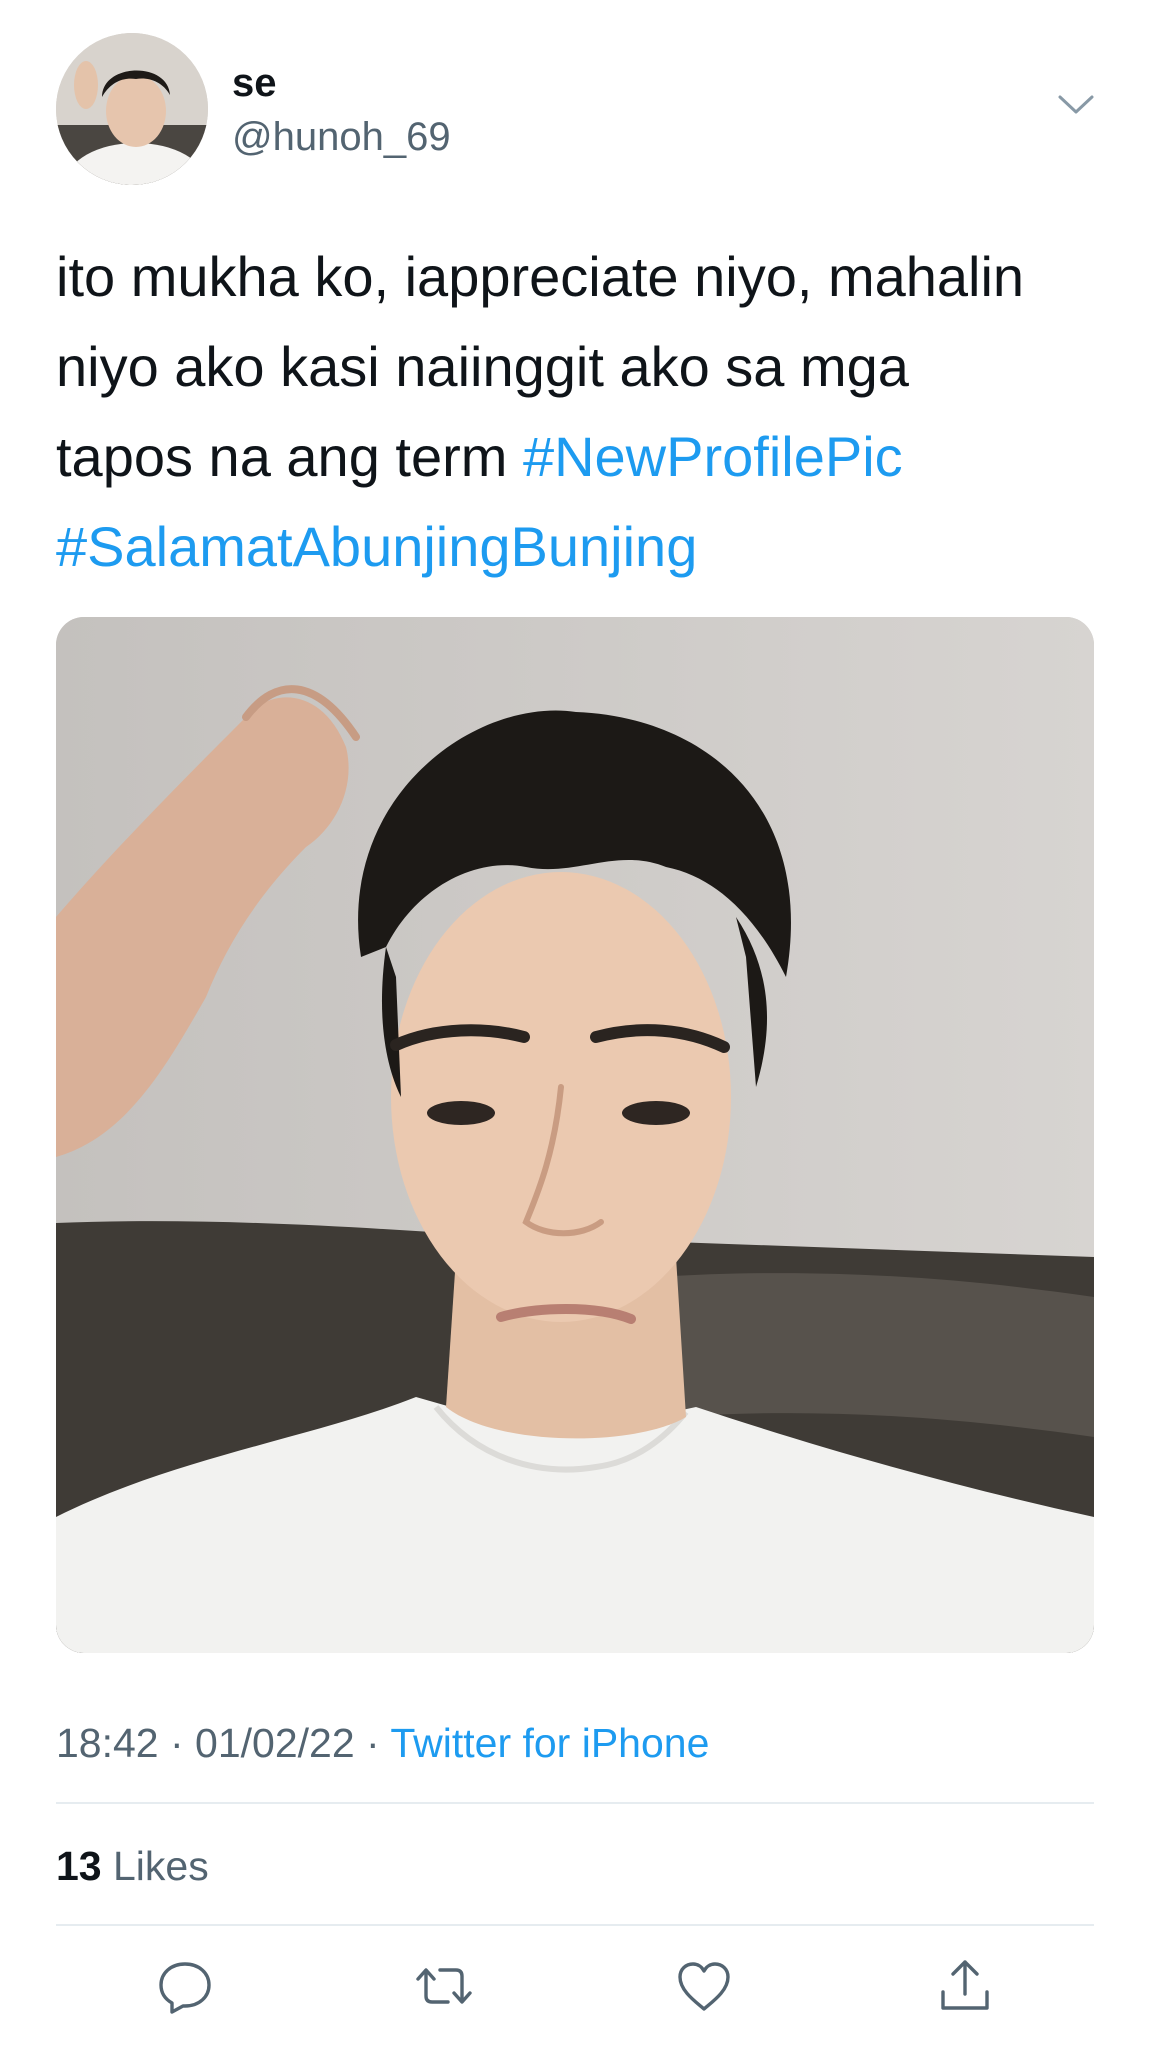  I want to click on avatar-image, so click(132, 109).